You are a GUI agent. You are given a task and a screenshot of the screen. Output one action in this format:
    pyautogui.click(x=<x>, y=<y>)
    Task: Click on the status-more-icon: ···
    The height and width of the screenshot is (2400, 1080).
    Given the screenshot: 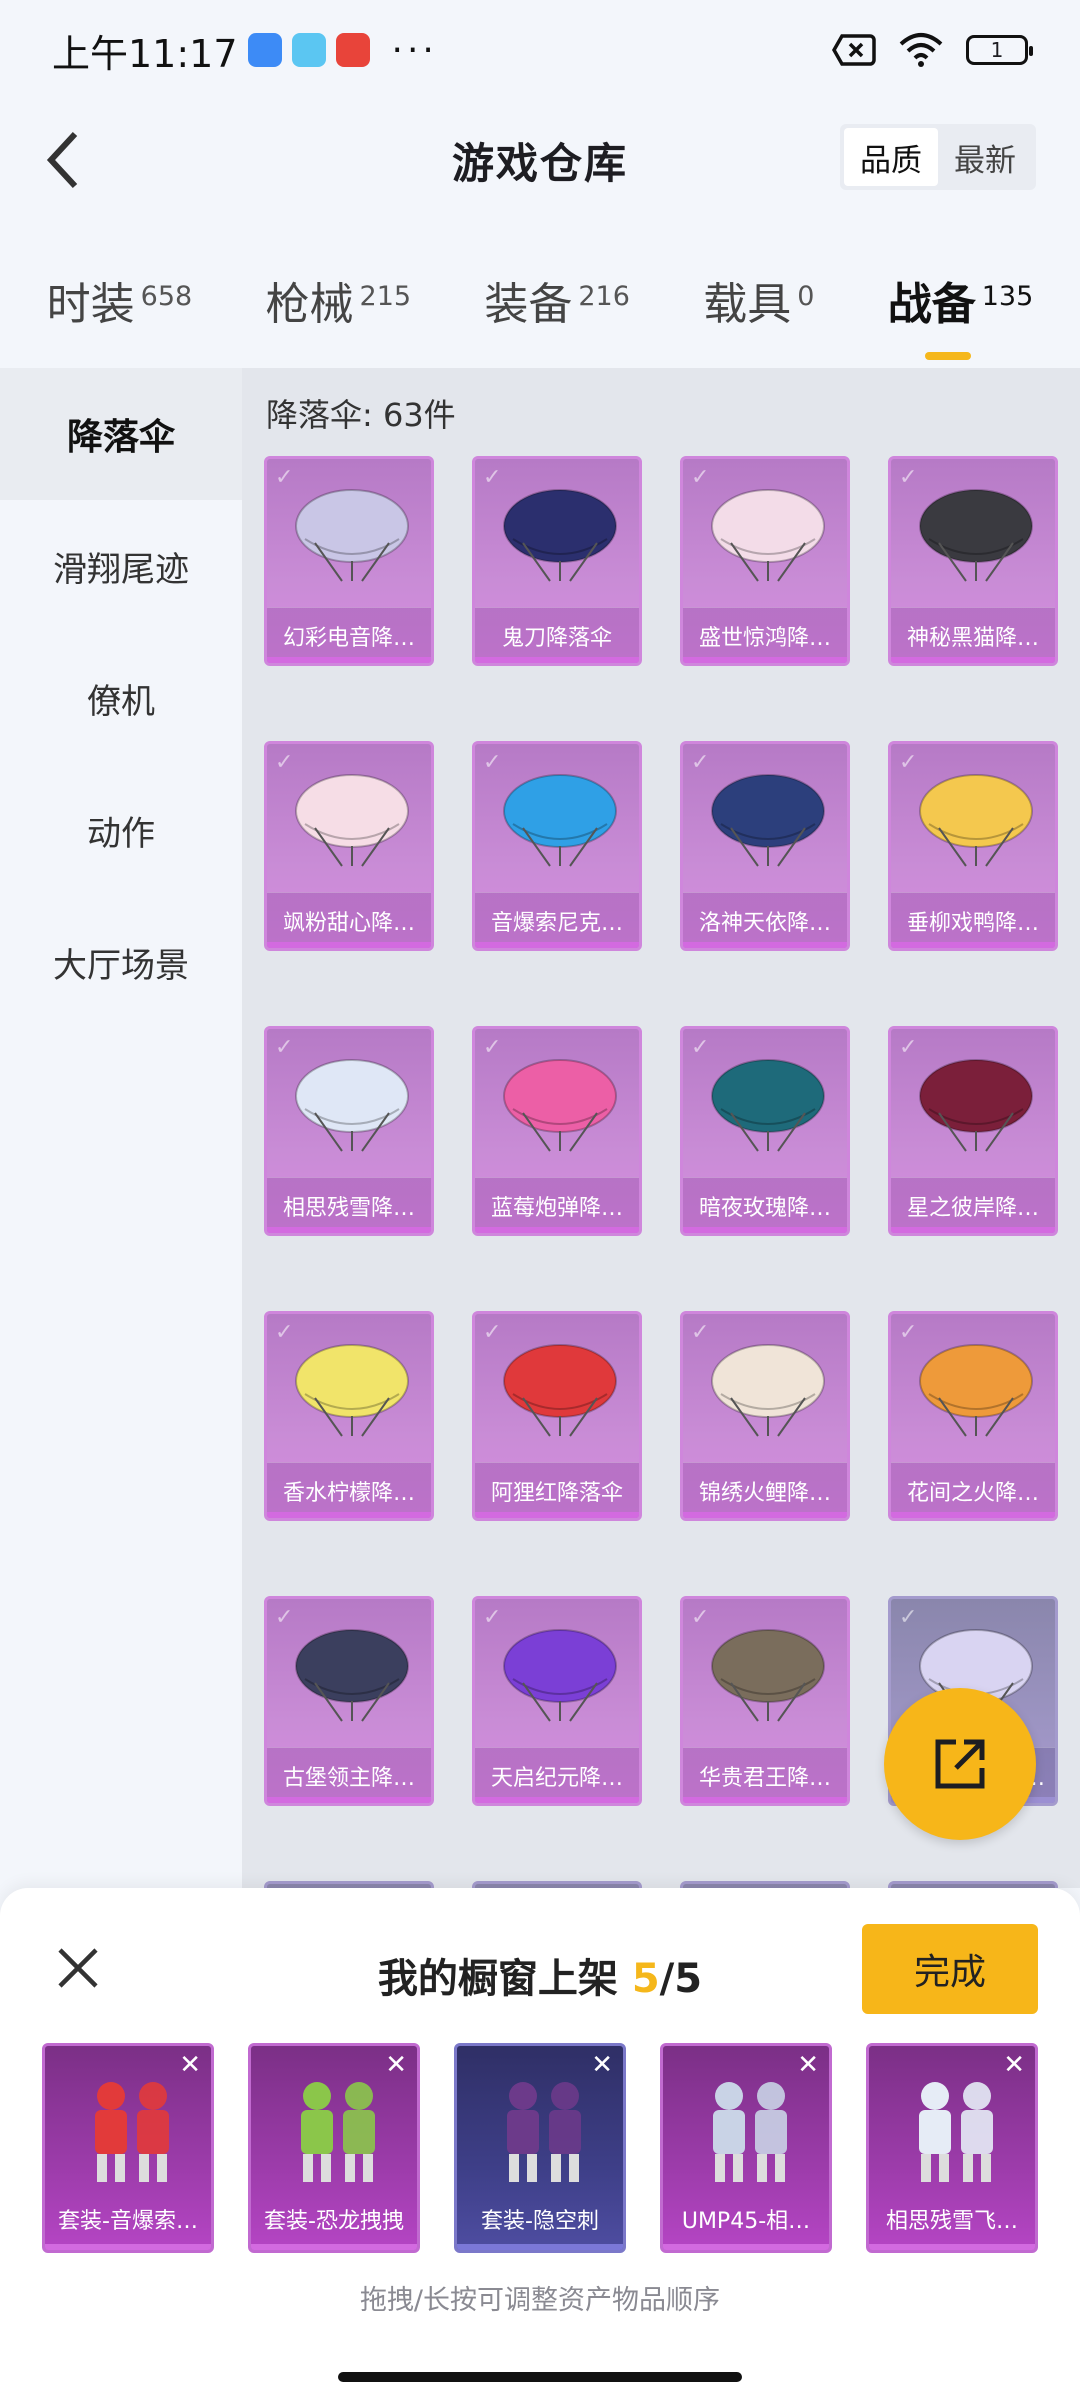 What is the action you would take?
    pyautogui.click(x=414, y=50)
    